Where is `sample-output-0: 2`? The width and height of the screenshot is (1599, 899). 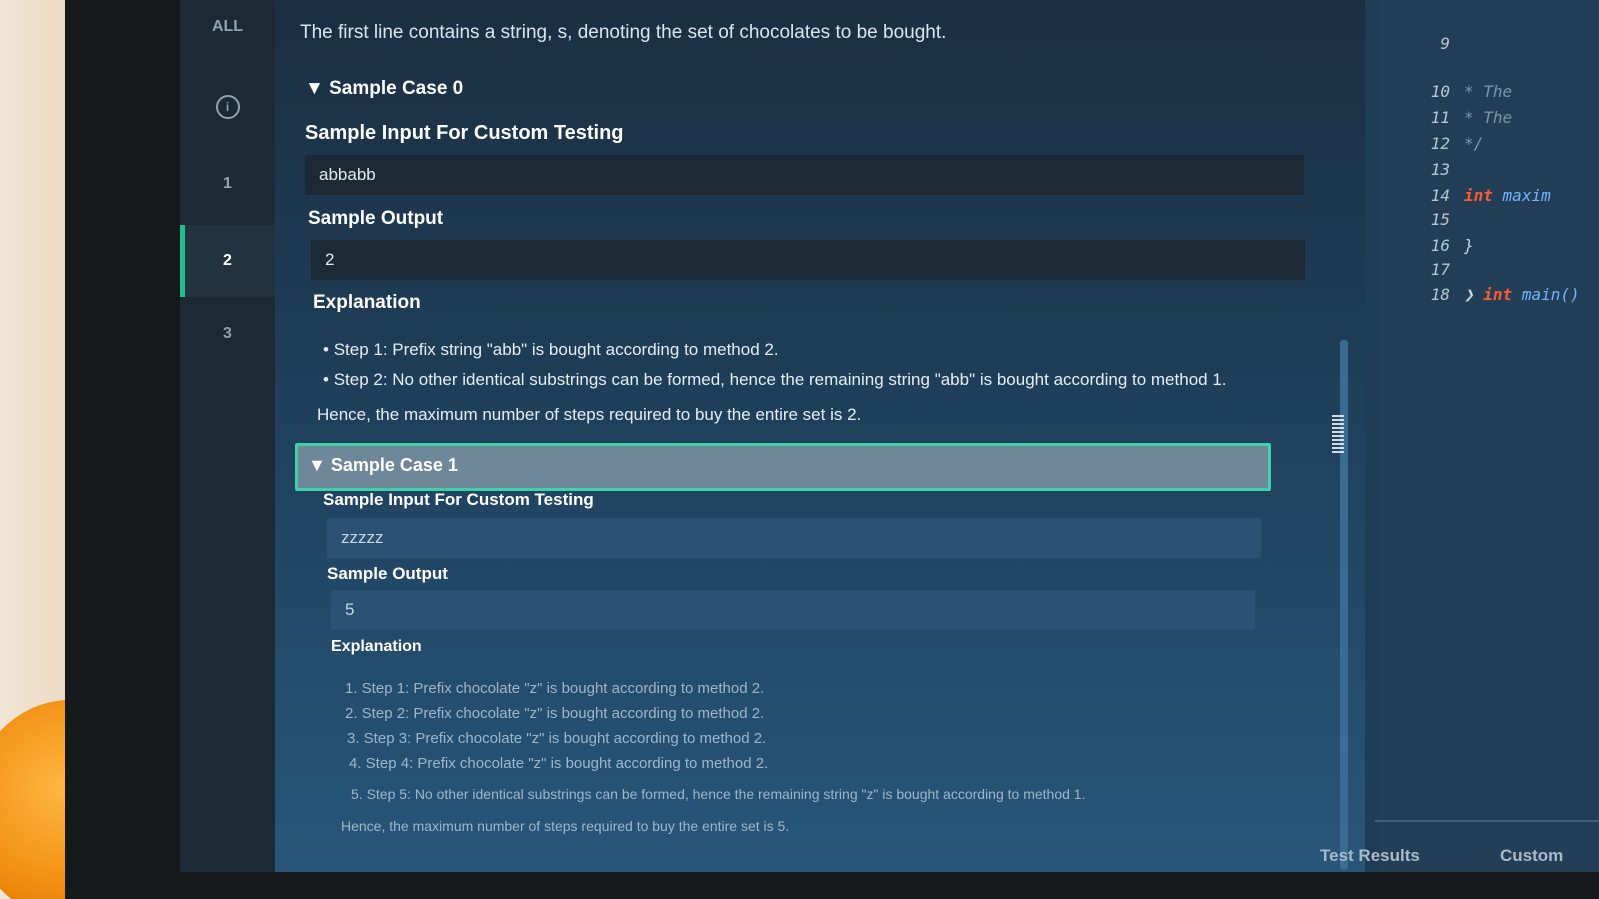
sample-output-0: 2 is located at coordinates (808, 260).